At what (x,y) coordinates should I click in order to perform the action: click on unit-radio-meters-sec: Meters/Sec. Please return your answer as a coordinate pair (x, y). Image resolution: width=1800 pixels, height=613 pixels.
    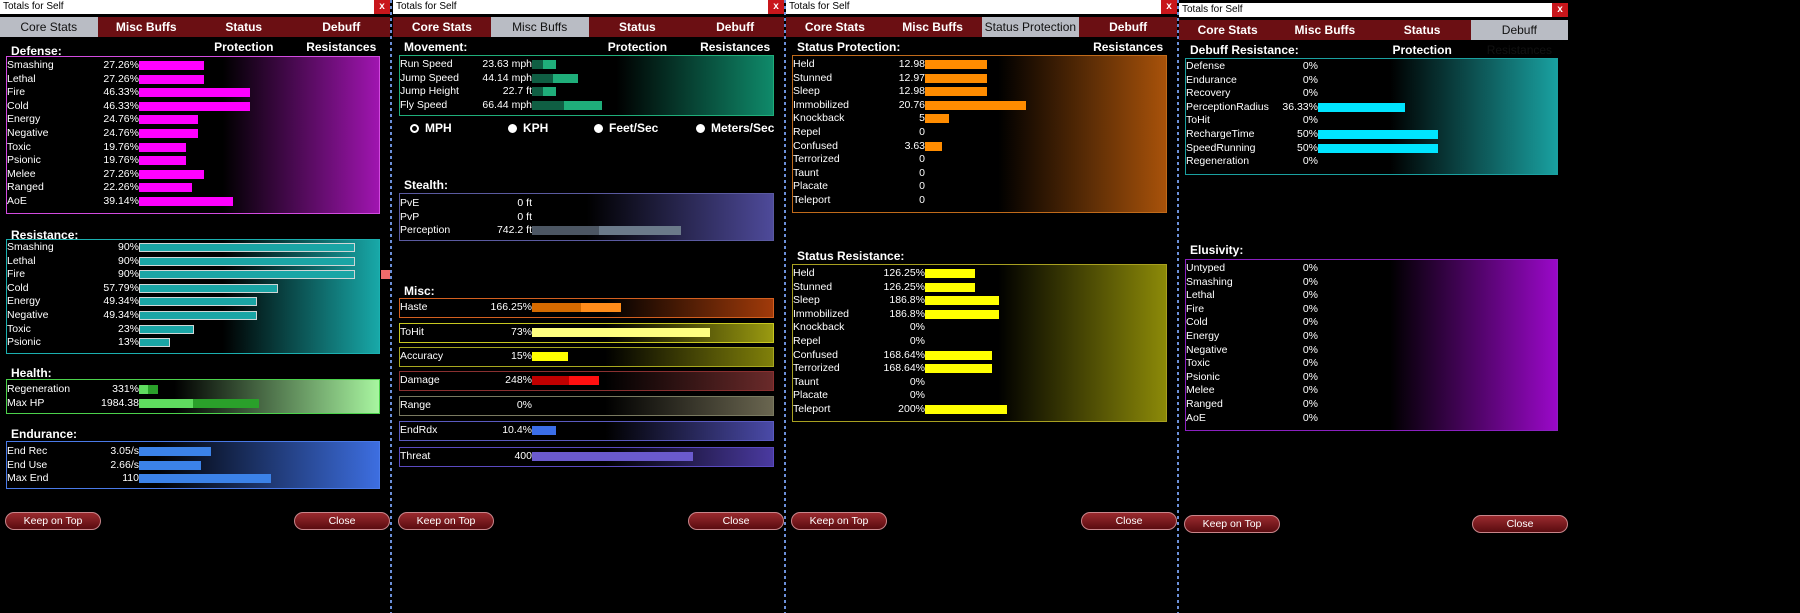
    Looking at the image, I should click on (735, 128).